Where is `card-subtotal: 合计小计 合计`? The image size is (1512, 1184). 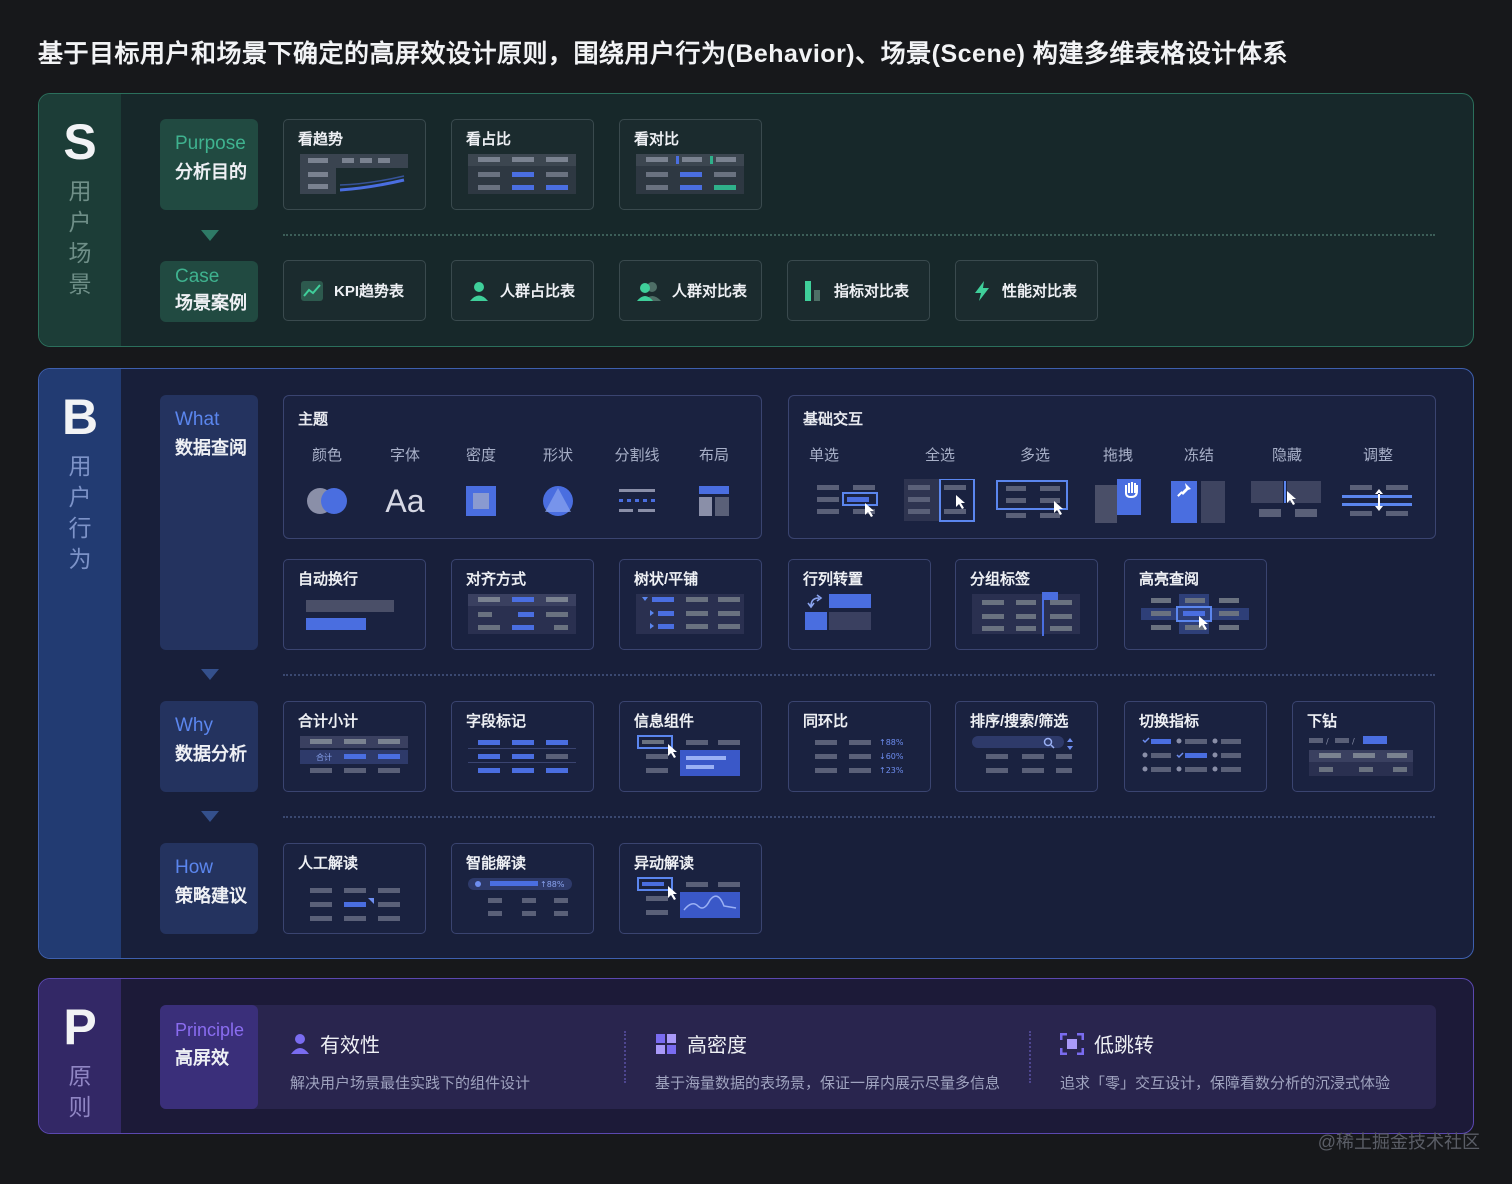
card-subtotal: 合计小计 合计 is located at coordinates (354, 746).